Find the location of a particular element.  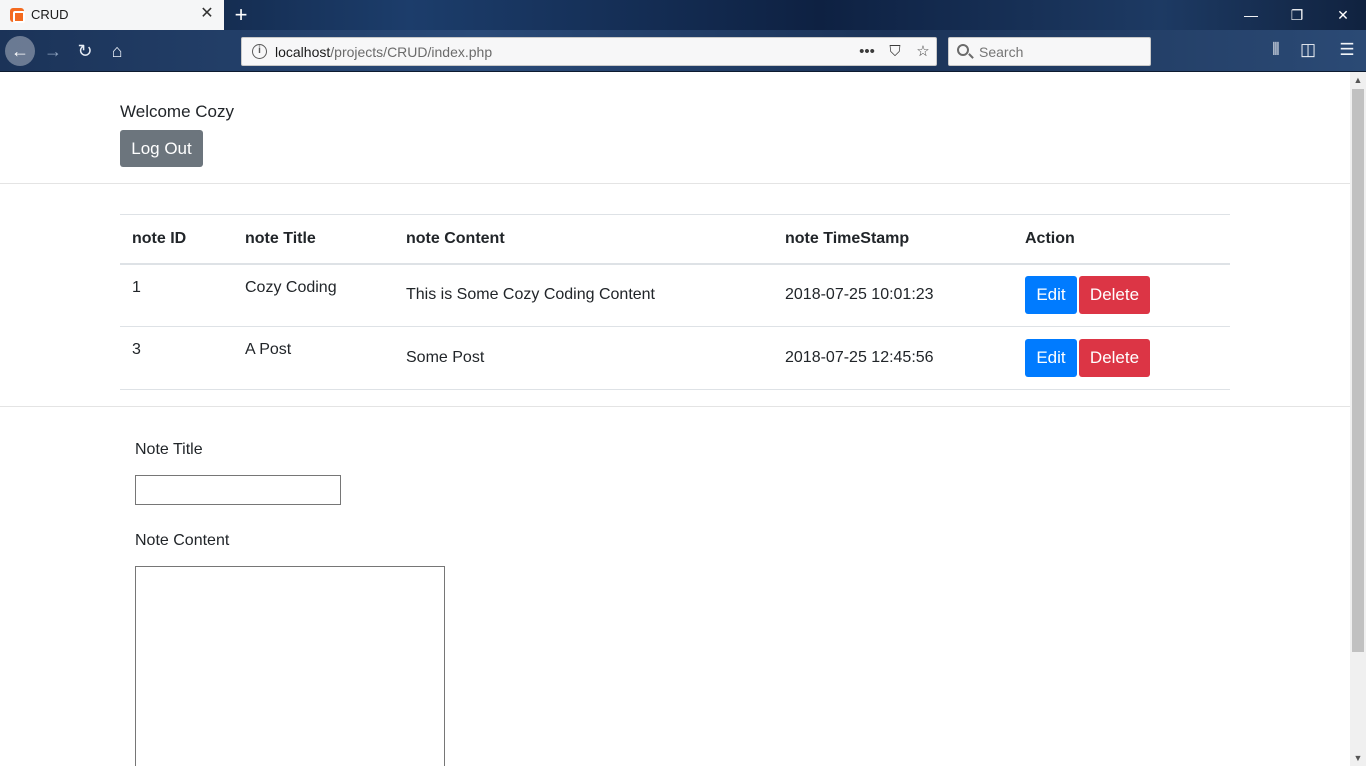

cell-note-timestamp: 2018-07-25 10:01:23 is located at coordinates (893, 295).